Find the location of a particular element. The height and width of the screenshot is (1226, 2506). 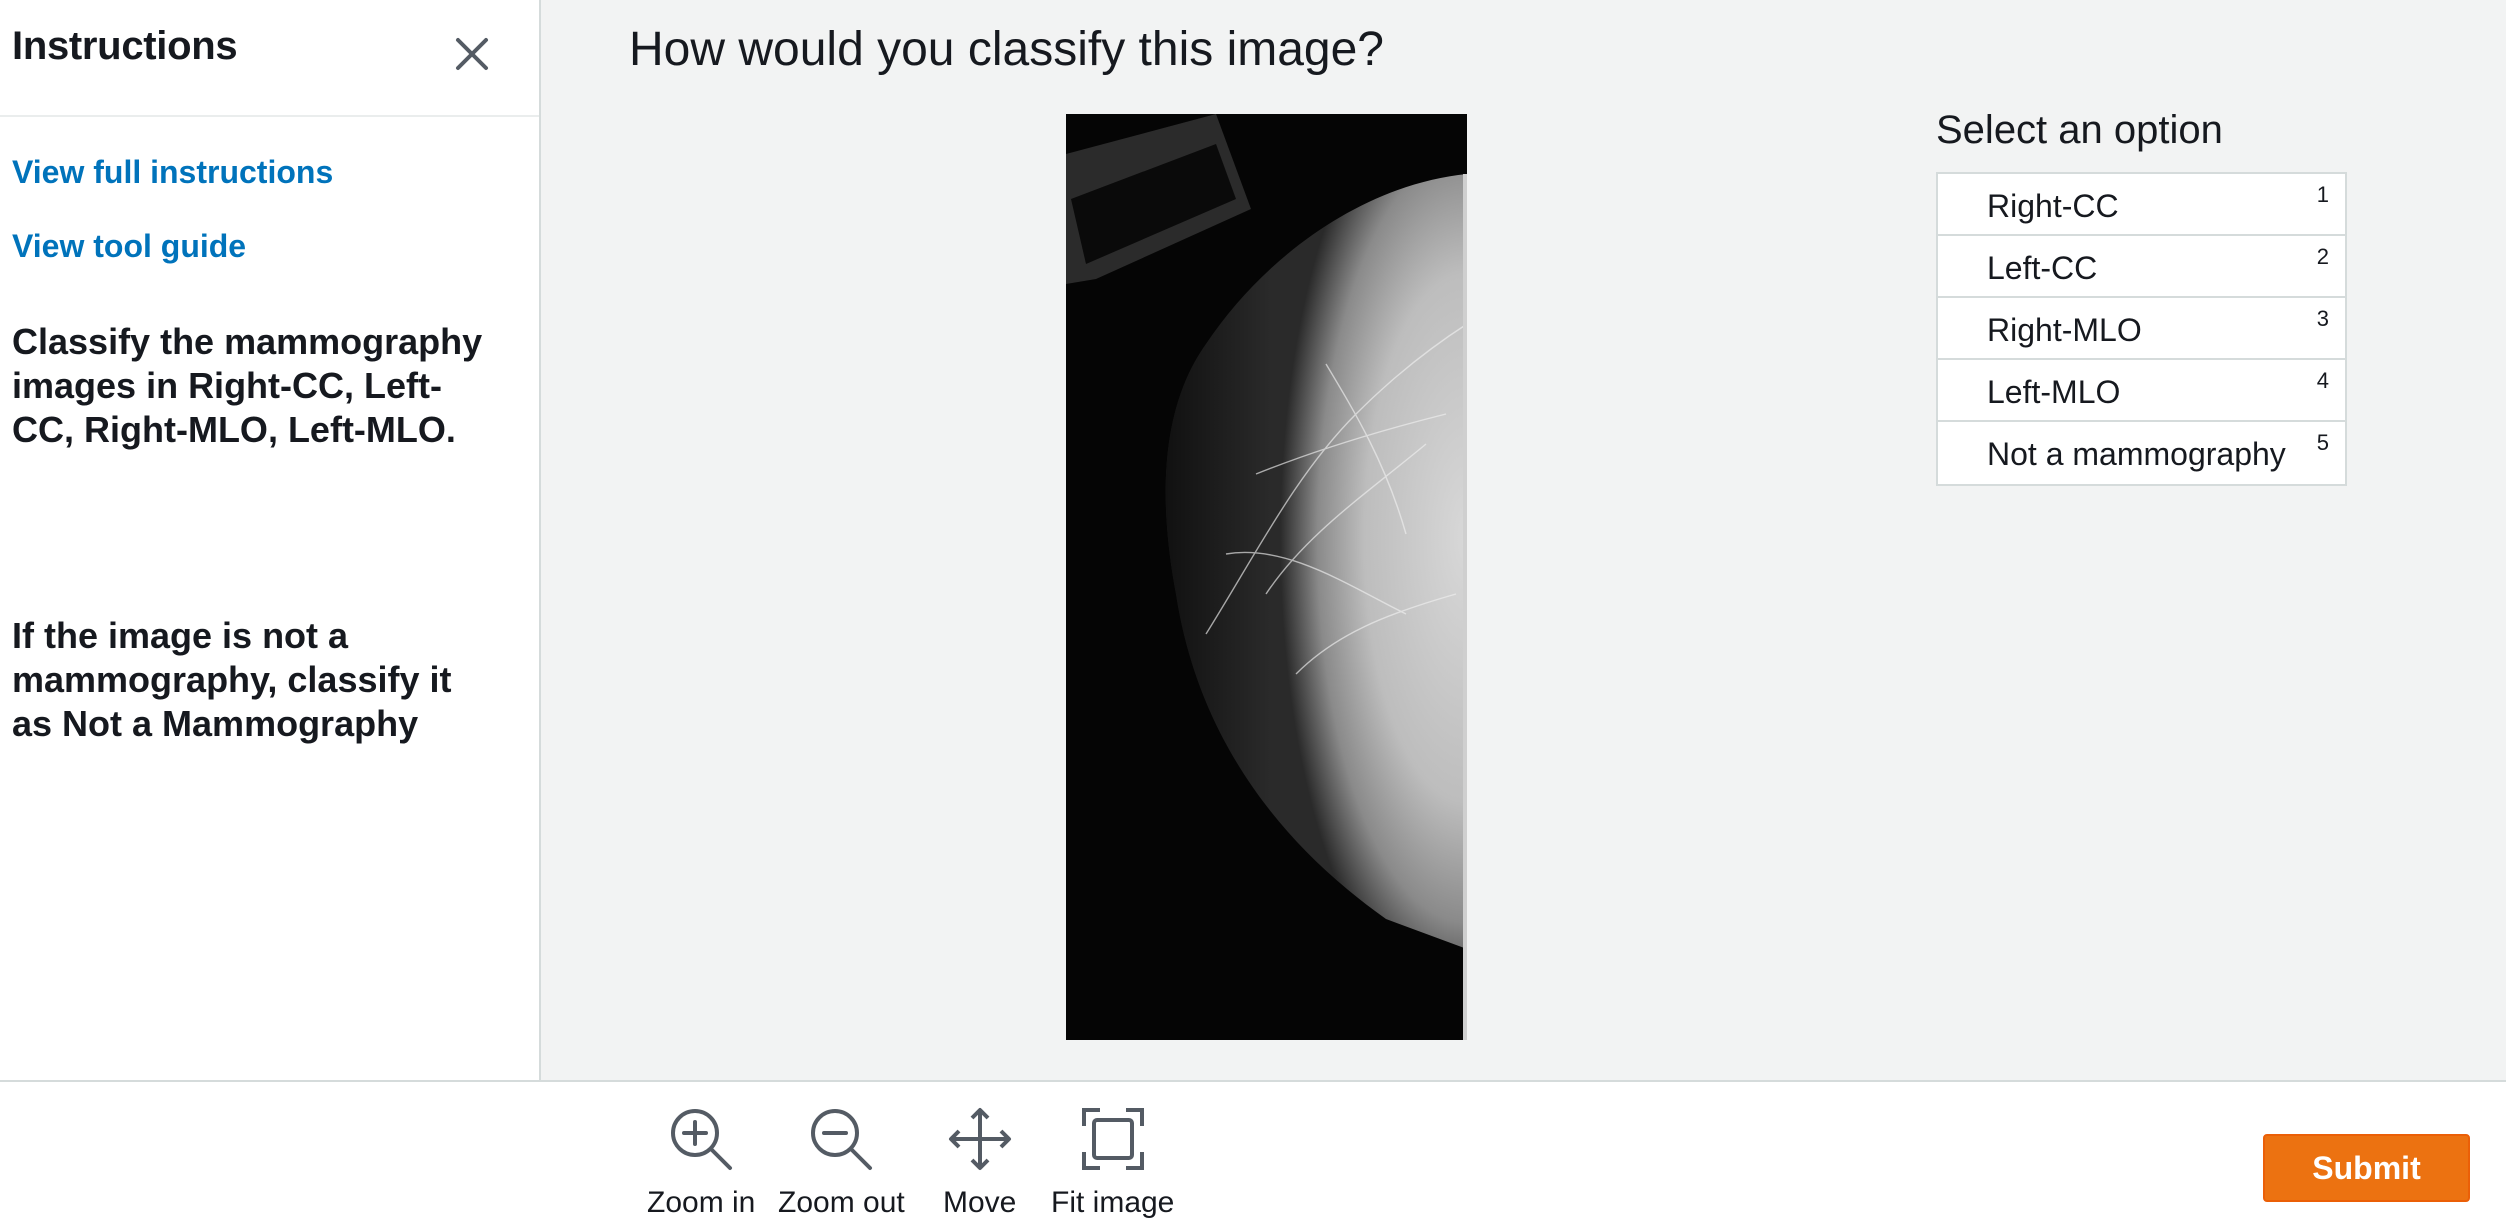

option-label: Right-CC is located at coordinates (2053, 206).